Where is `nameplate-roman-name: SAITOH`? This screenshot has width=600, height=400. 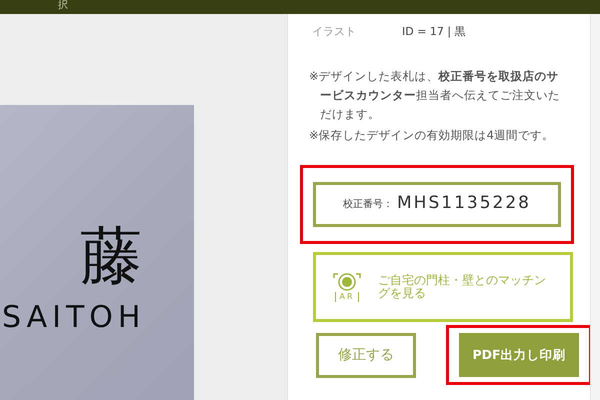 nameplate-roman-name: SAITOH is located at coordinates (73, 318).